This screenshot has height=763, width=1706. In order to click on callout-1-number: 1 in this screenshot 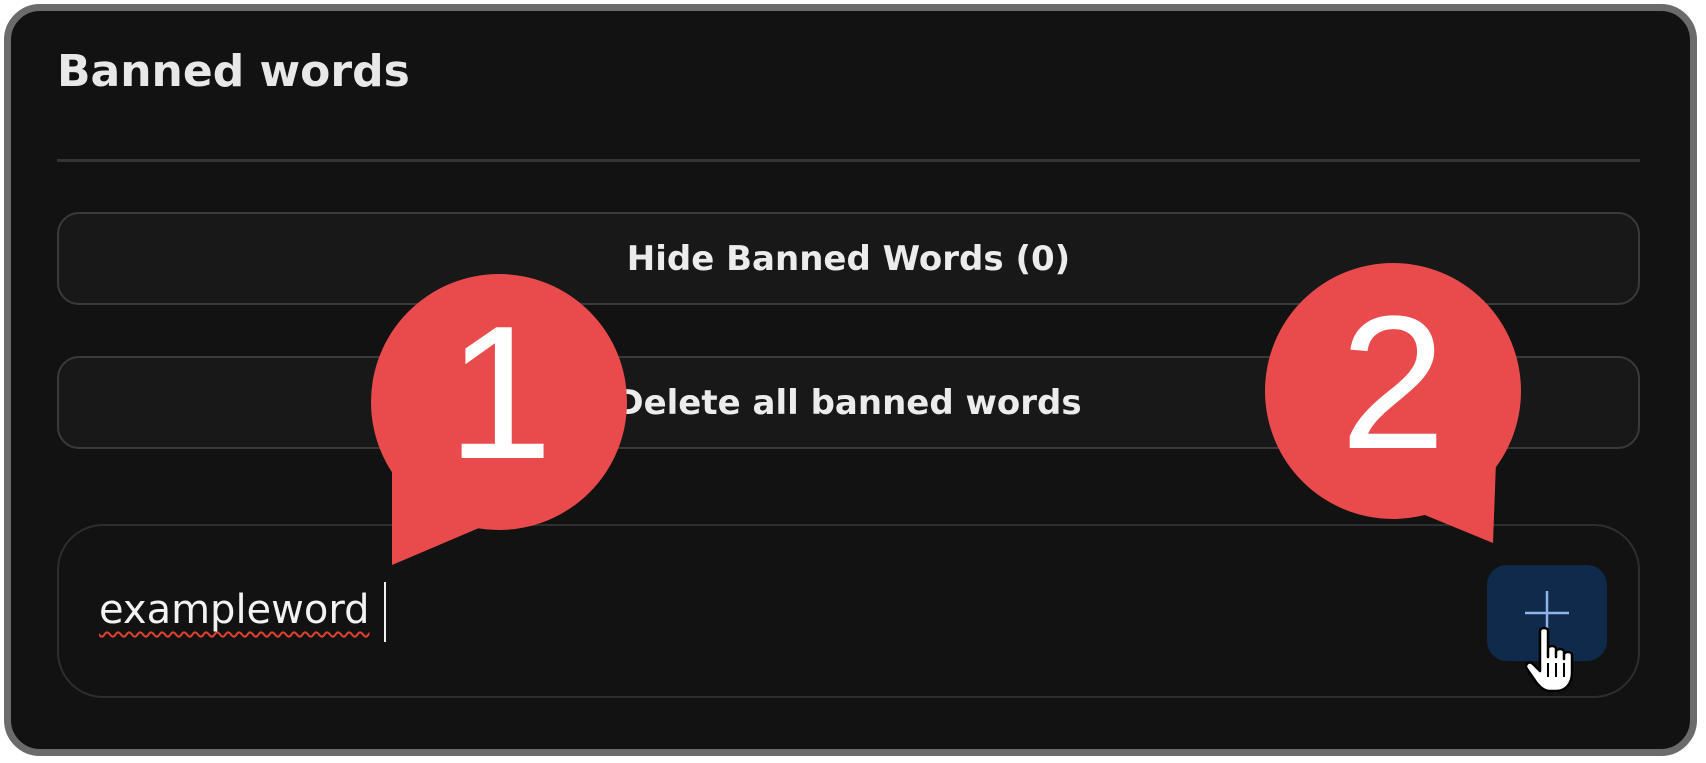, I will do `click(500, 393)`.